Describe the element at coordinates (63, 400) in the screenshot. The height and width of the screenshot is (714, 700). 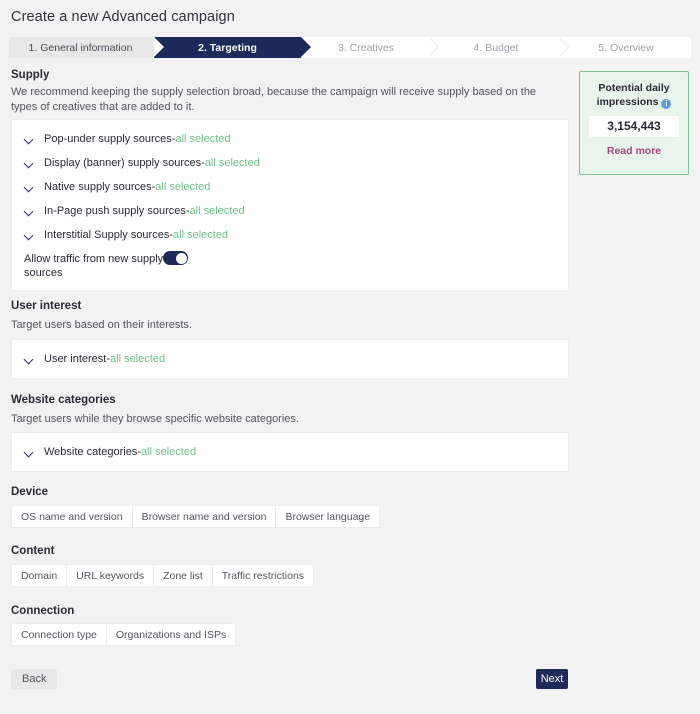
I see `website-categories-section-title: Website categories` at that location.